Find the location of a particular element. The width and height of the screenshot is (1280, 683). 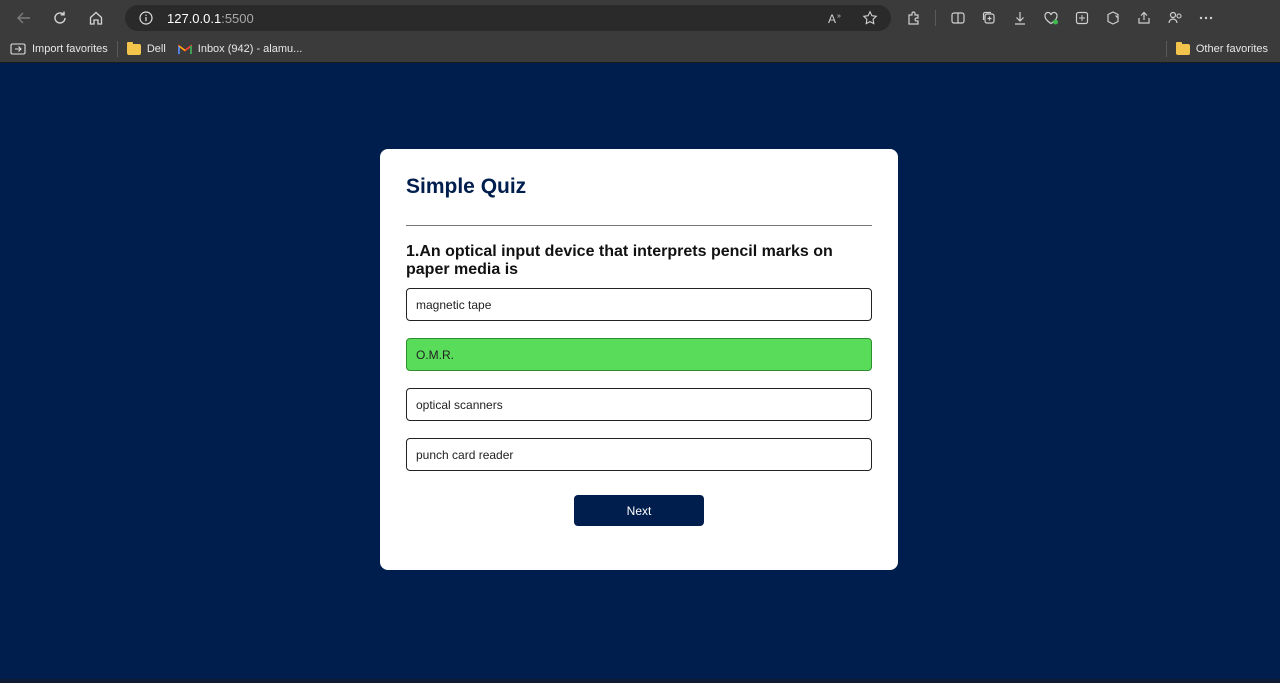

quiz-title: Simple Quiz is located at coordinates (466, 186).